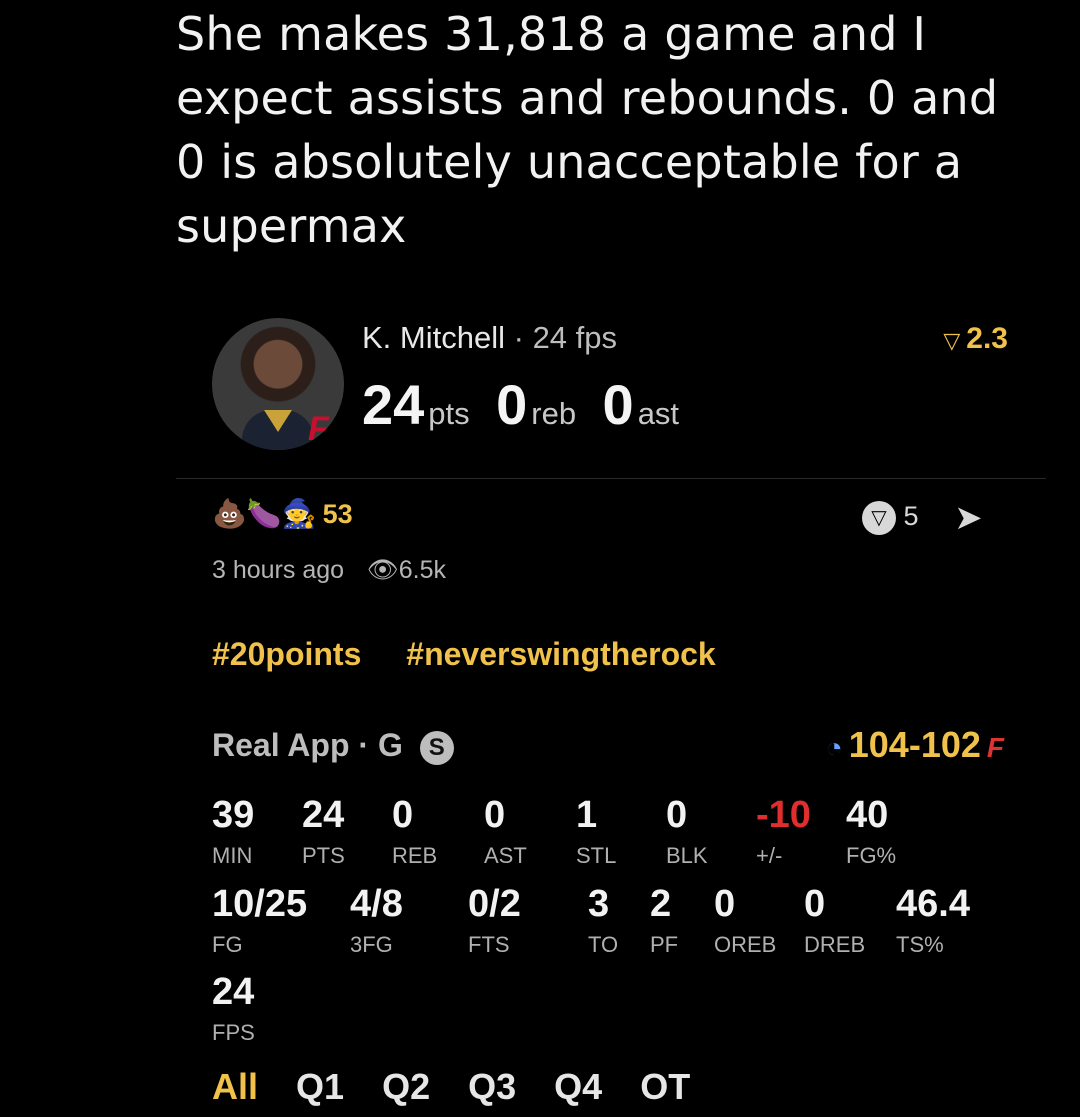 This screenshot has width=1080, height=1117. I want to click on position: G, so click(390, 745).